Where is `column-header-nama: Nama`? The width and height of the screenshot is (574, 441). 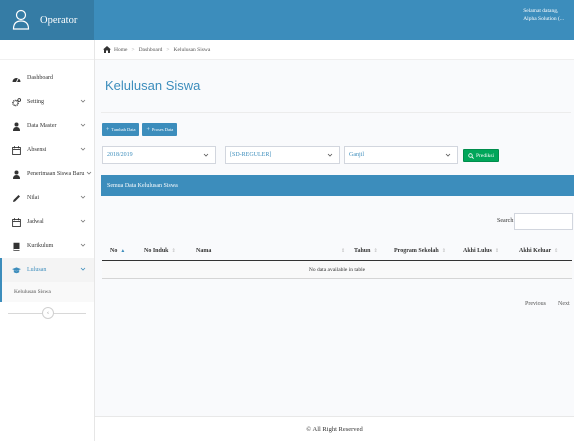
column-header-nama: Nama is located at coordinates (203, 251).